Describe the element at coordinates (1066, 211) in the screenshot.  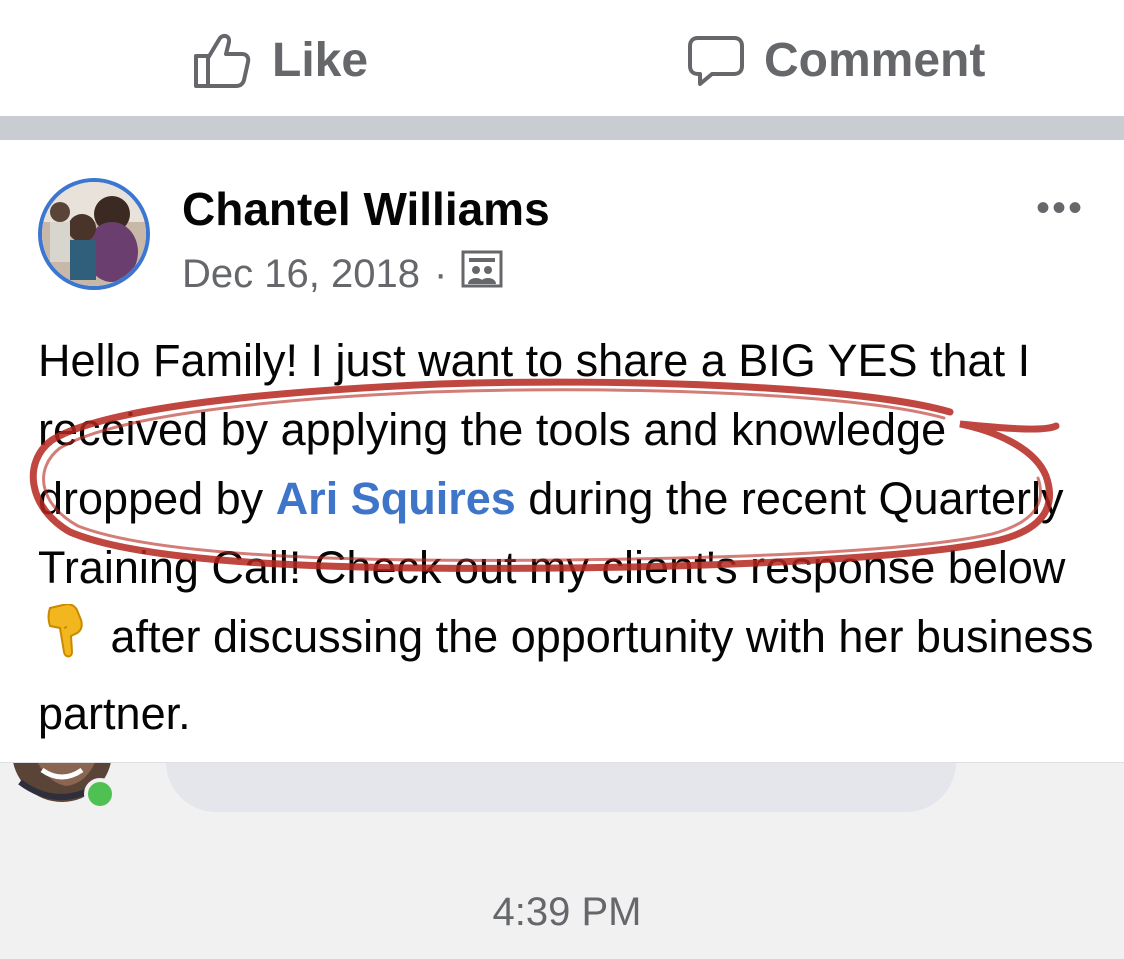
I see `more-options-button: •••` at that location.